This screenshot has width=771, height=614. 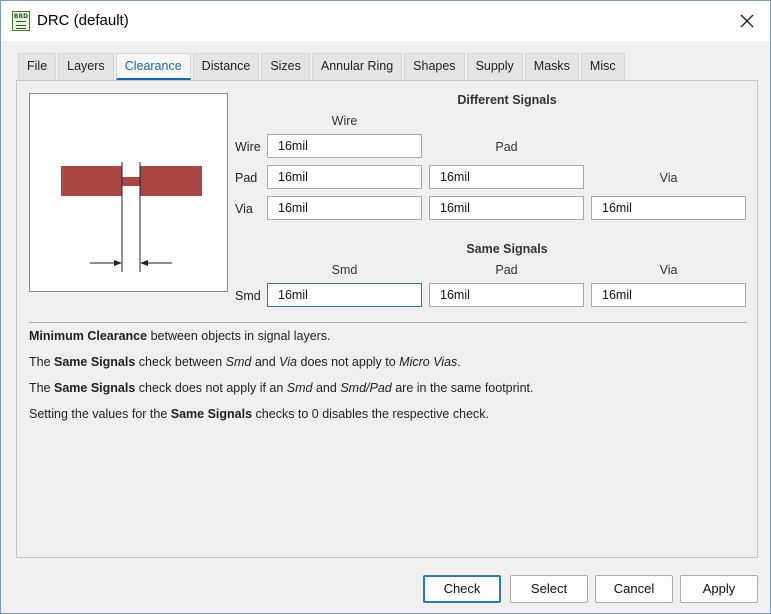 I want to click on brd-app-icon: BRD, so click(x=21, y=21).